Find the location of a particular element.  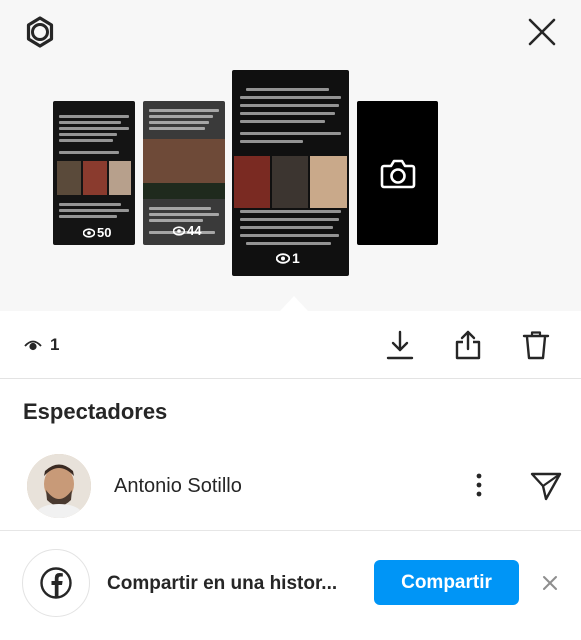

share-button-primary: Compartir is located at coordinates (446, 582).